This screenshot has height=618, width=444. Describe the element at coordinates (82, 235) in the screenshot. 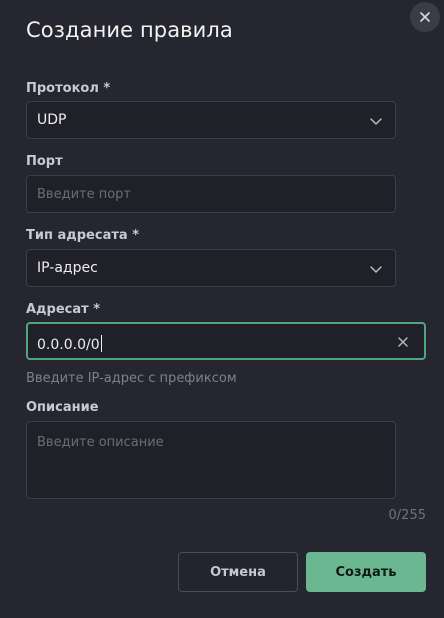

I see `destination-type-label: Тип адресата *` at that location.